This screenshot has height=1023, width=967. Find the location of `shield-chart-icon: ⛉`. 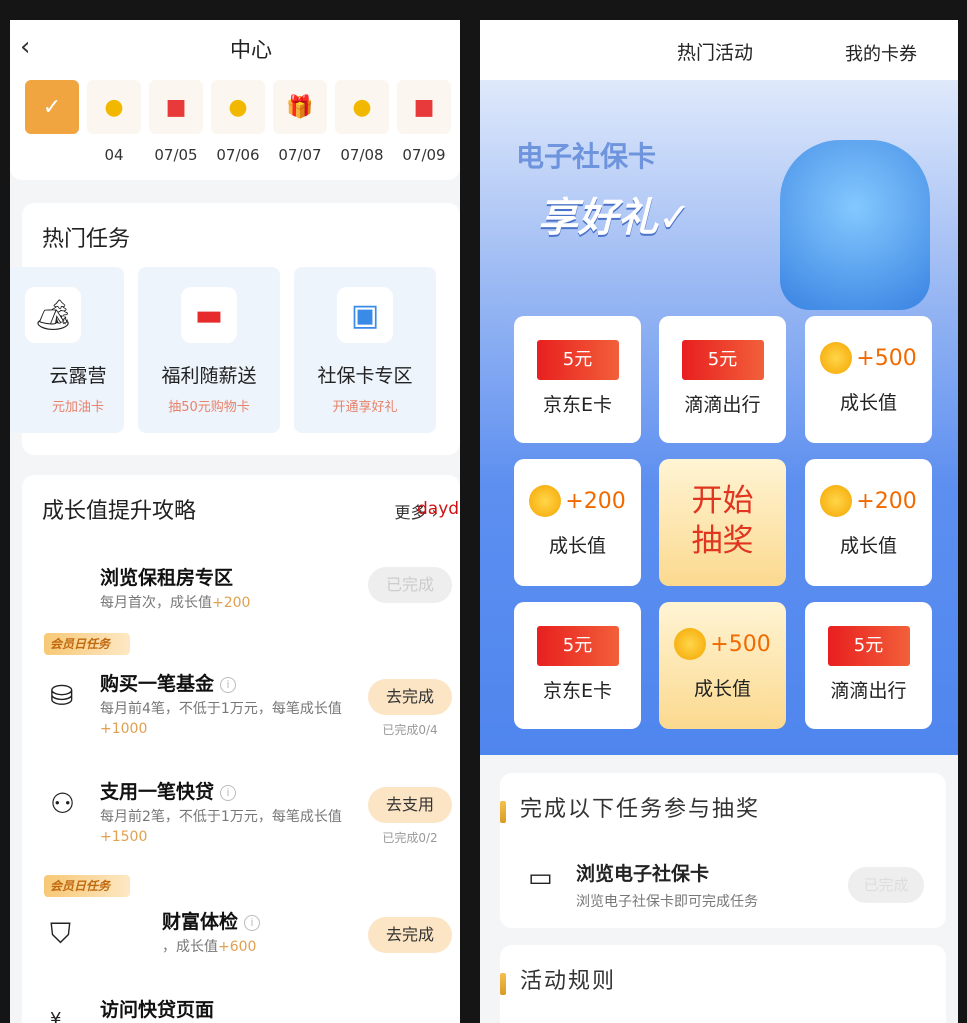

shield-chart-icon: ⛉ is located at coordinates (61, 933).